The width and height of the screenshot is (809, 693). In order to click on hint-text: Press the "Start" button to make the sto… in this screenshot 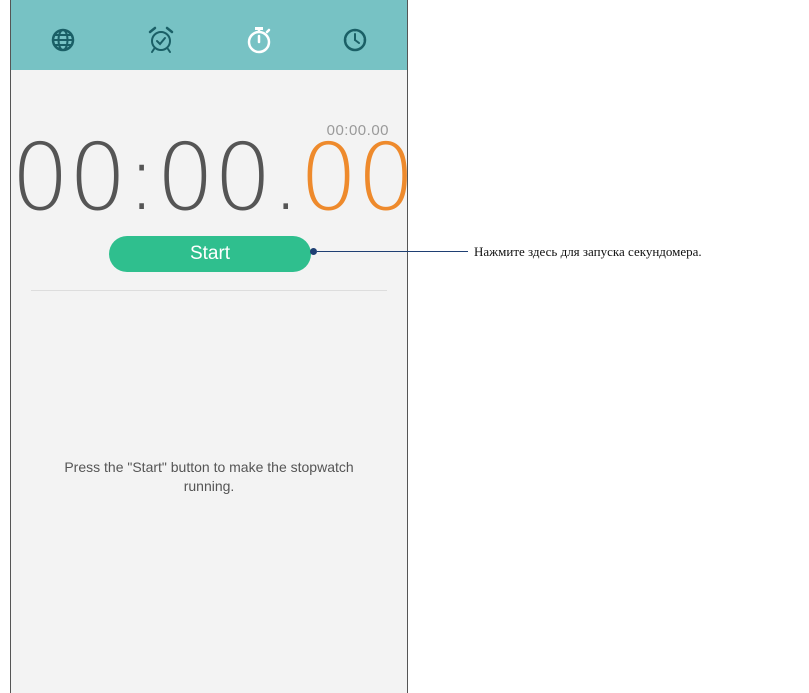, I will do `click(209, 476)`.